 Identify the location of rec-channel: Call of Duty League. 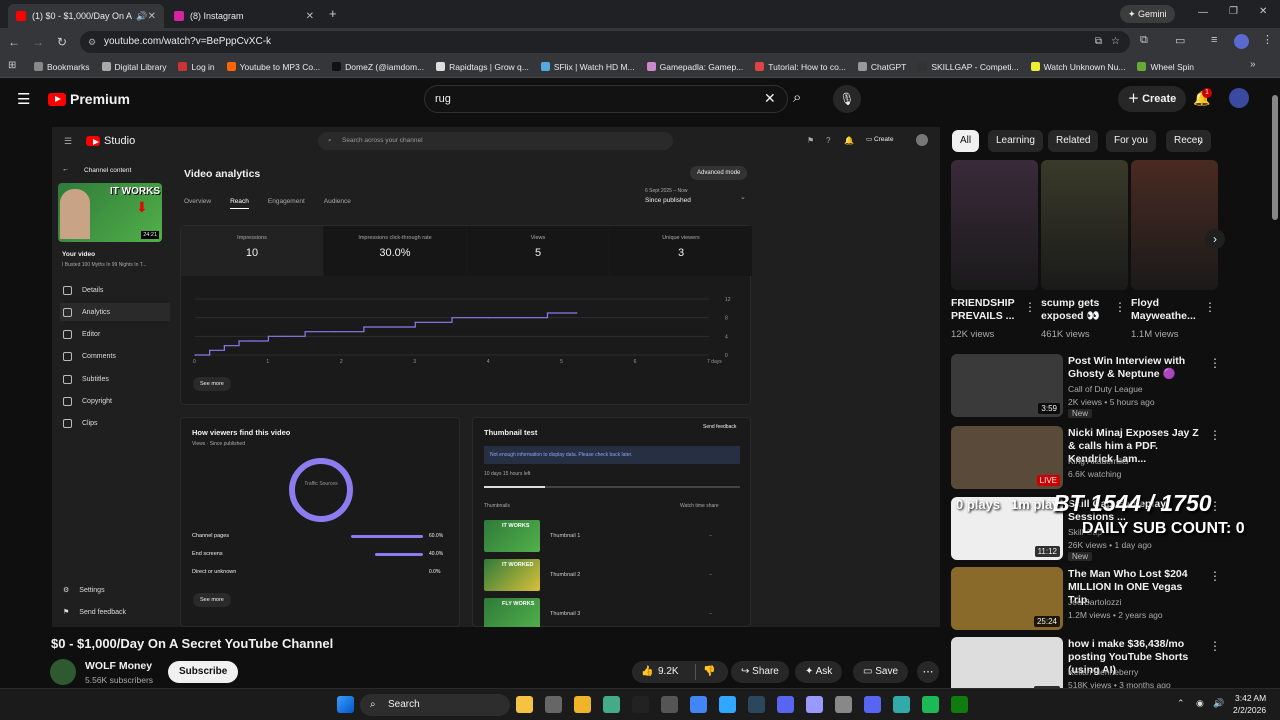
(1105, 389).